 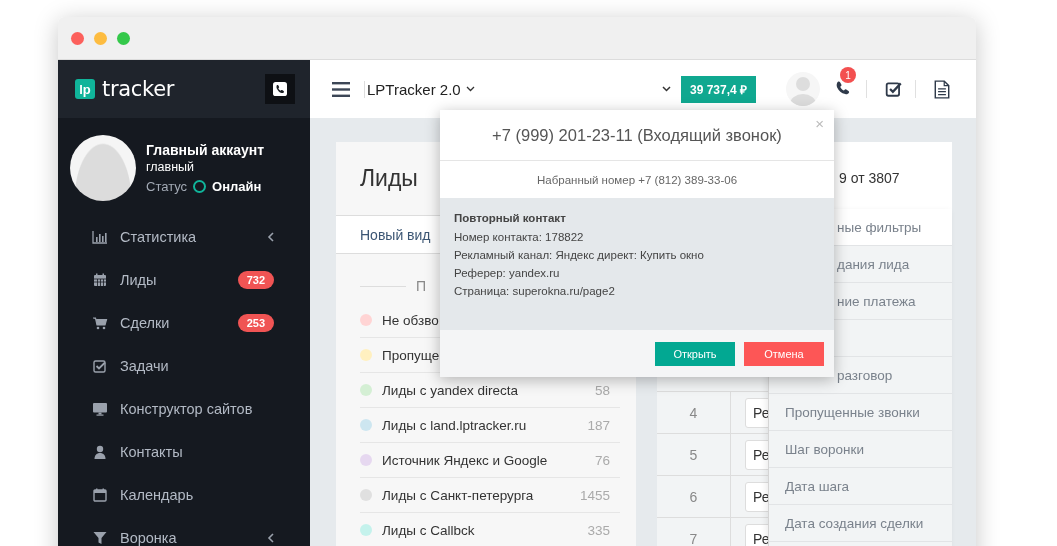 What do you see at coordinates (451, 390) in the screenshot?
I see `group-label: Лиды с yandex directa` at bounding box center [451, 390].